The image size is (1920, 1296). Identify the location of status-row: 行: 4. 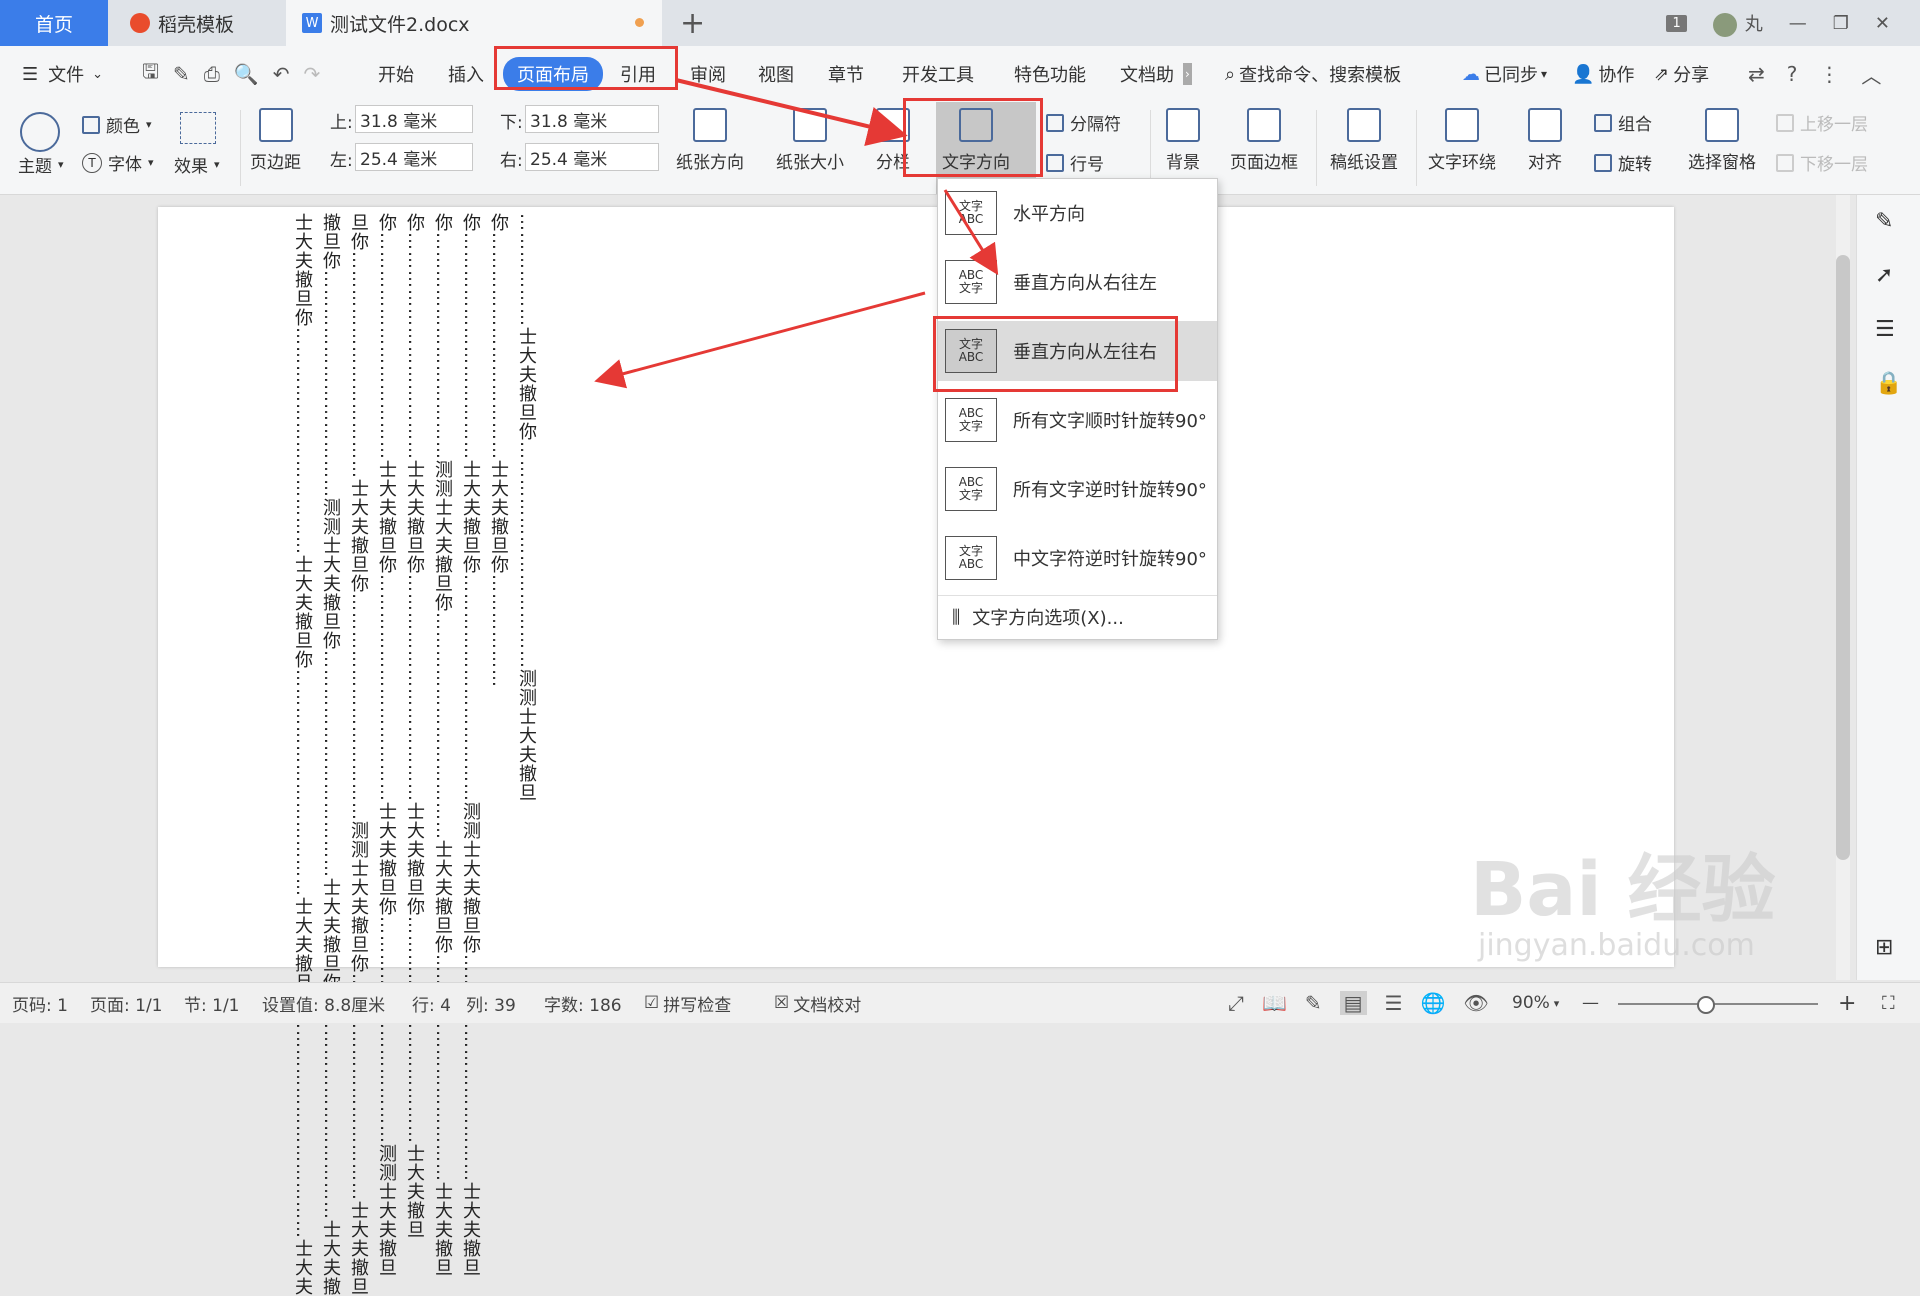
(431, 1003).